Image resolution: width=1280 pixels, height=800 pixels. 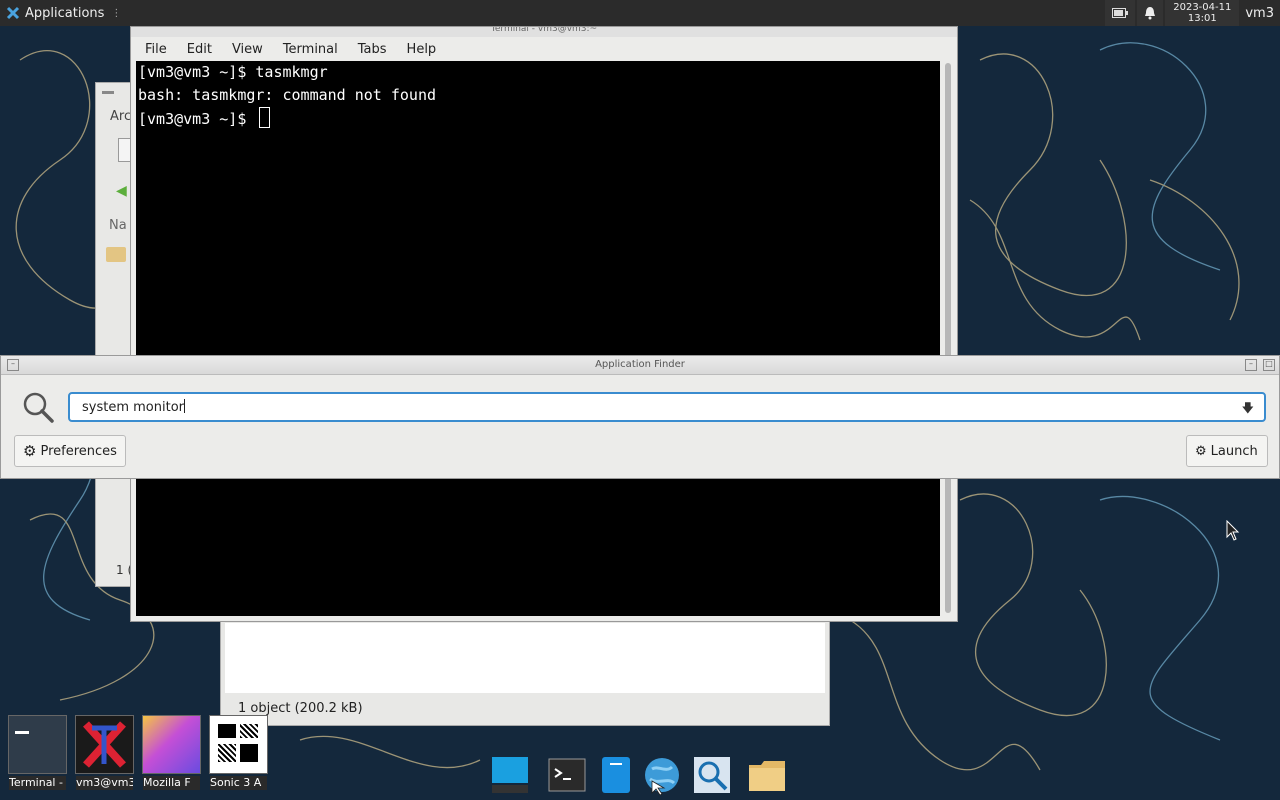 I want to click on app-finder-title: Application Finder, so click(x=640, y=365).